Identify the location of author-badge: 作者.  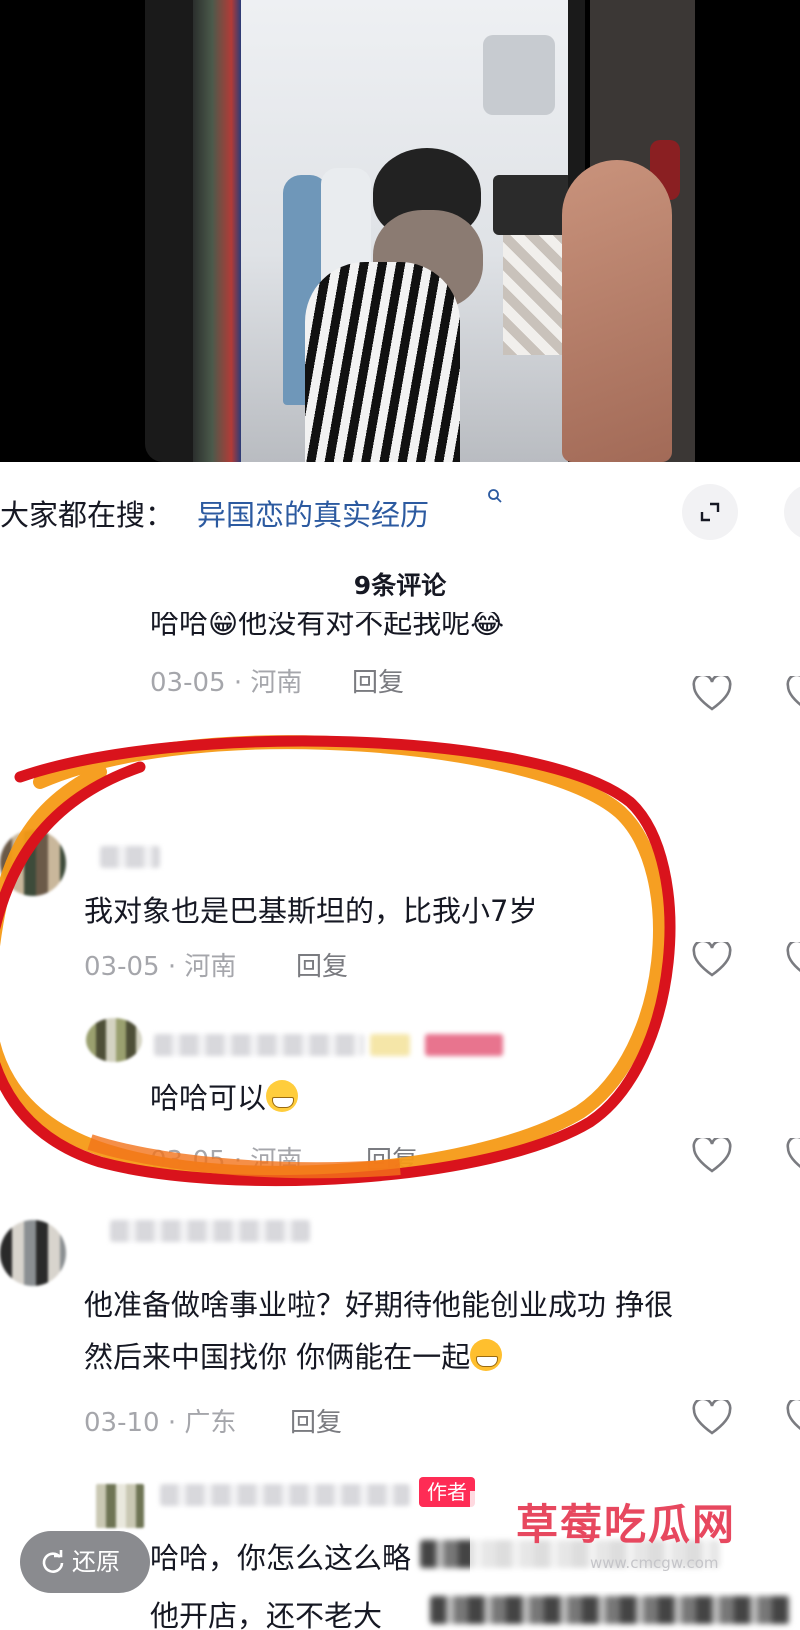
(447, 1492).